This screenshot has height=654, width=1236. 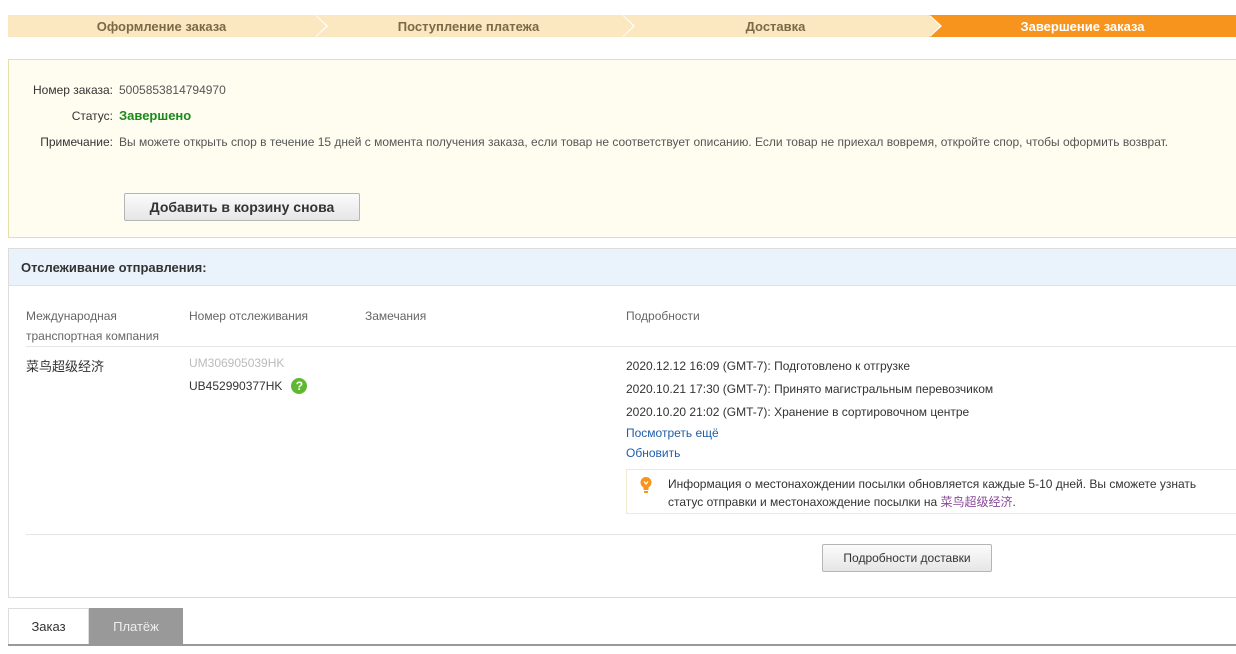 What do you see at coordinates (136, 626) in the screenshot?
I see `tab-payment: Платёж` at bounding box center [136, 626].